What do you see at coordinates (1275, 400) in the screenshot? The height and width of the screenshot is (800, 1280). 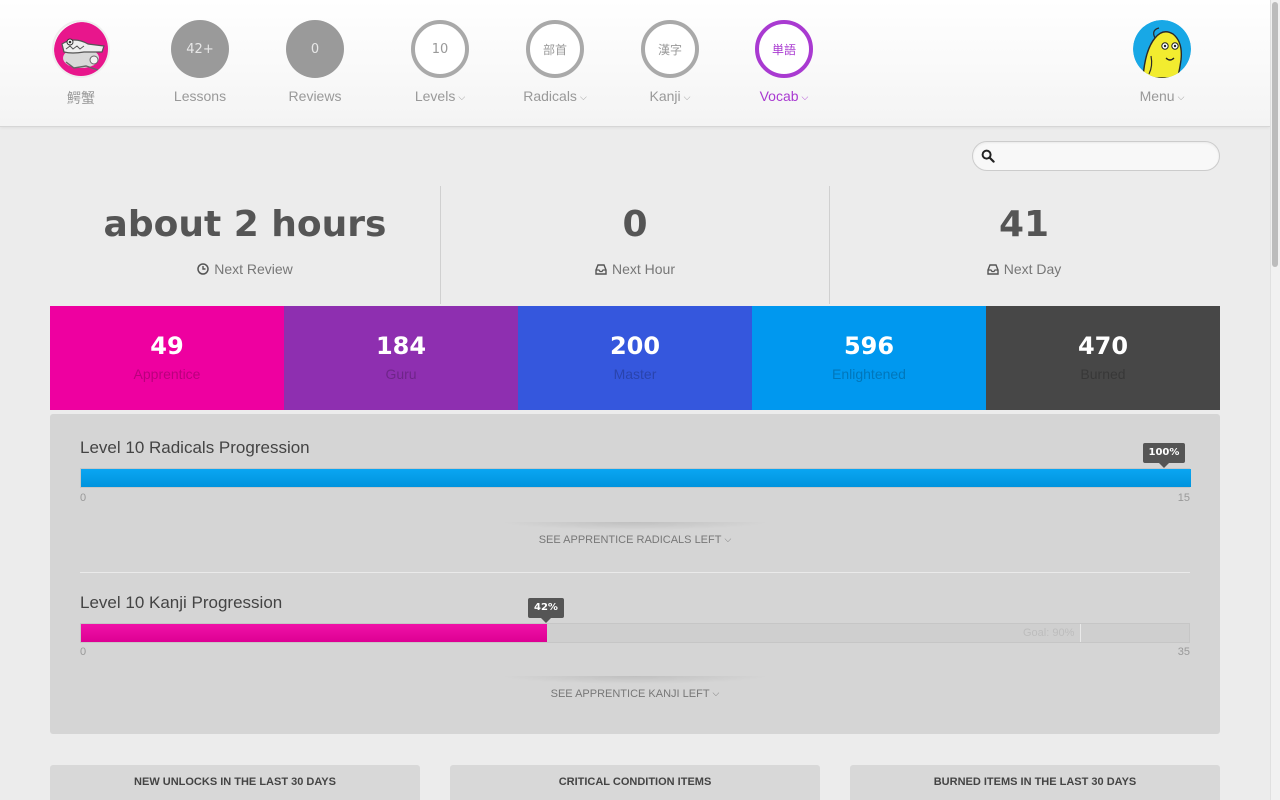 I see `page-scrollbar` at bounding box center [1275, 400].